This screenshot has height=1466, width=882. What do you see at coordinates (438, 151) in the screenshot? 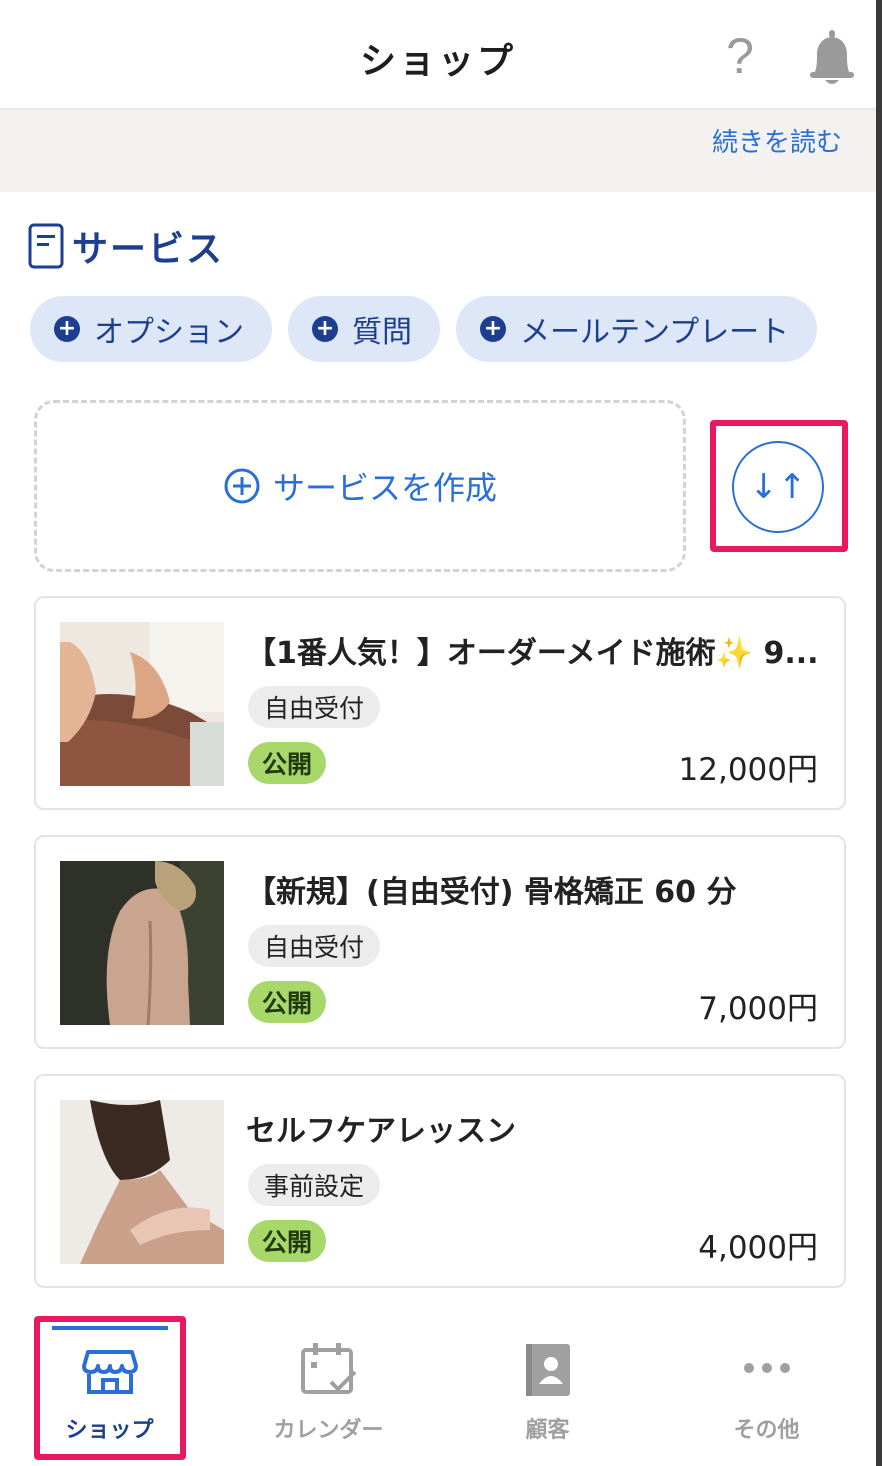
I see `notice-banner: 続きを読む` at bounding box center [438, 151].